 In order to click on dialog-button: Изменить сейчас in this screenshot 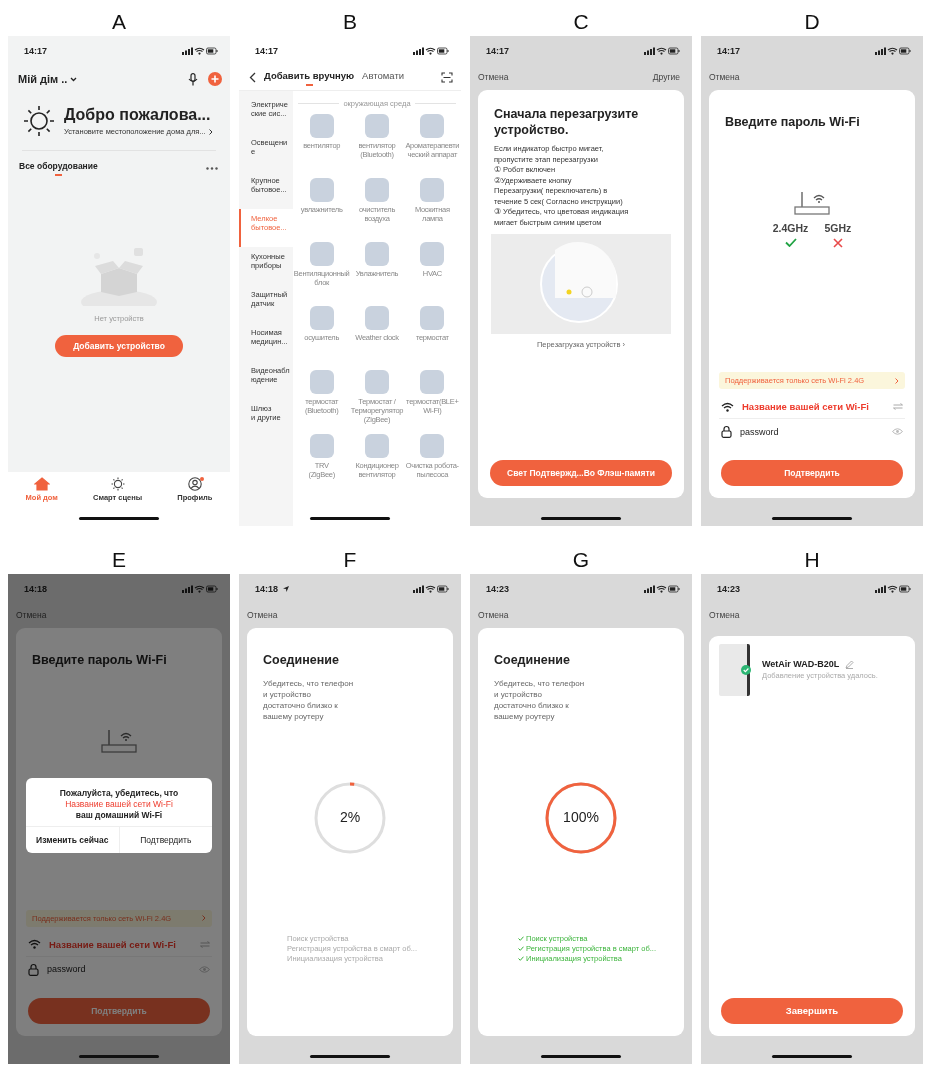, I will do `click(73, 839)`.